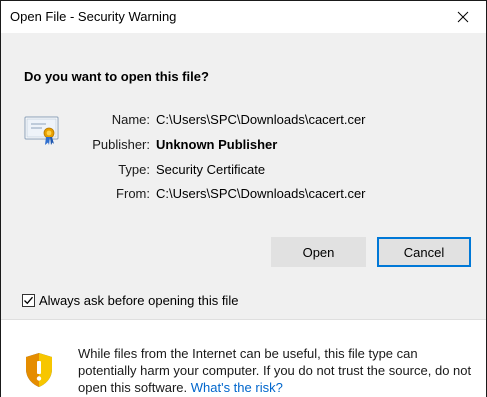 The width and height of the screenshot is (487, 397). What do you see at coordinates (121, 144) in the screenshot?
I see `publisher-label: Publisher:` at bounding box center [121, 144].